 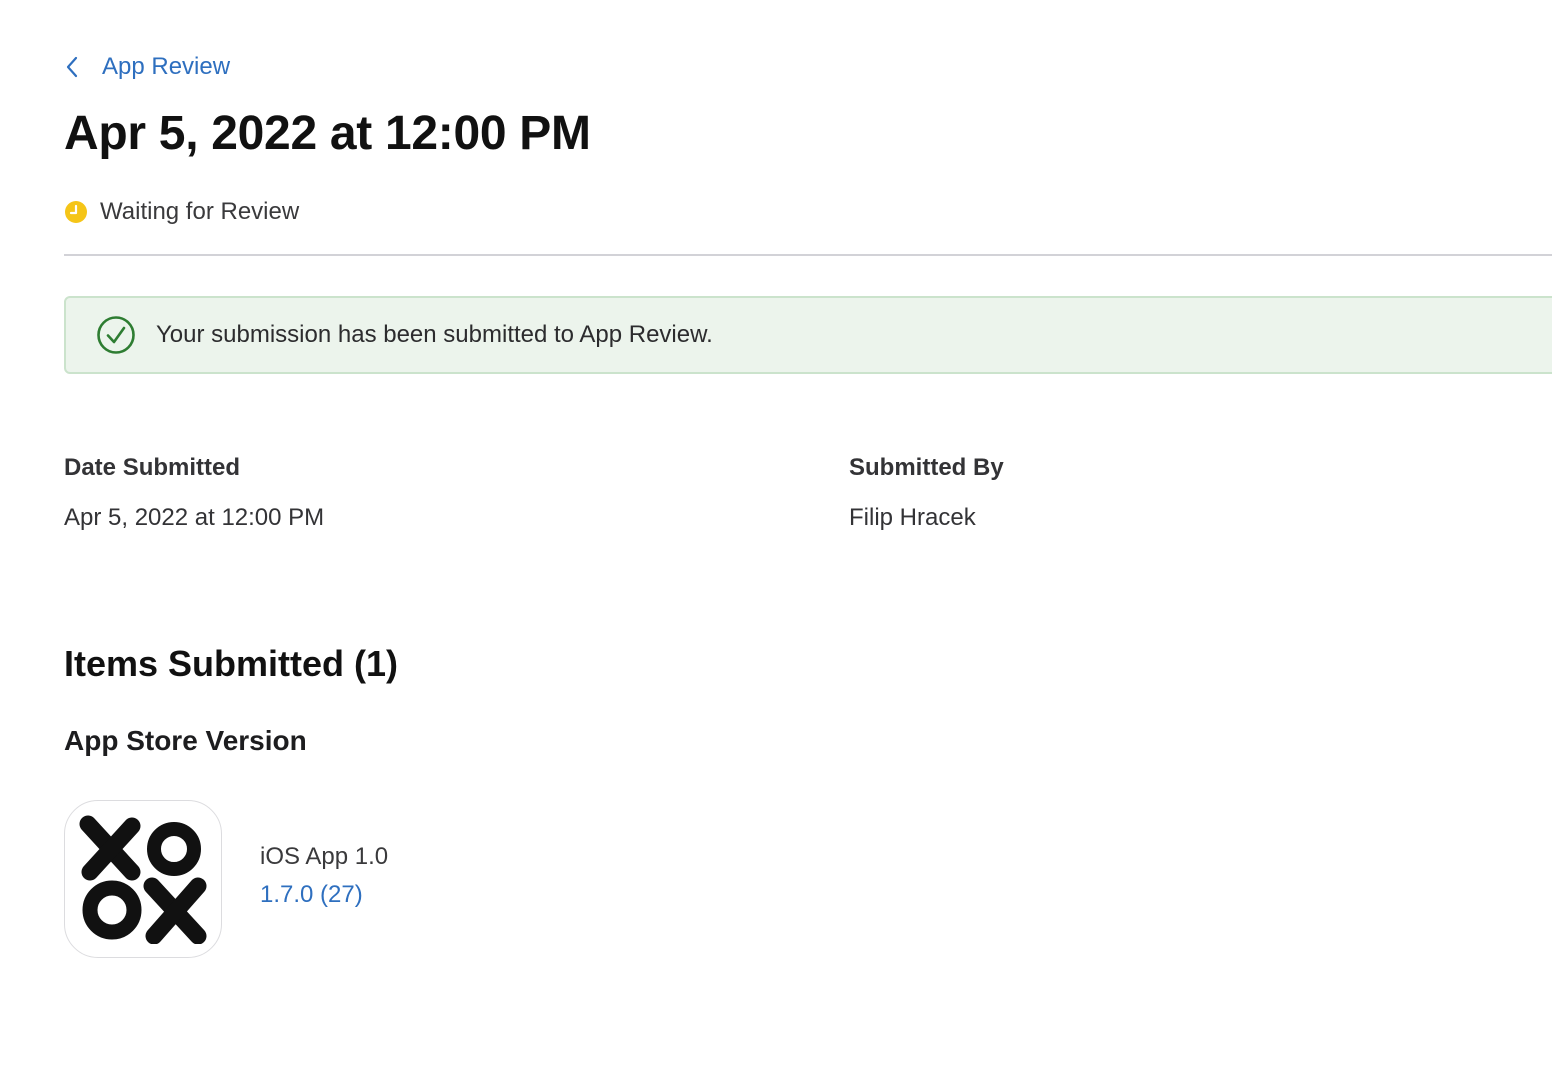 I want to click on status-label: Waiting for Review, so click(x=200, y=211).